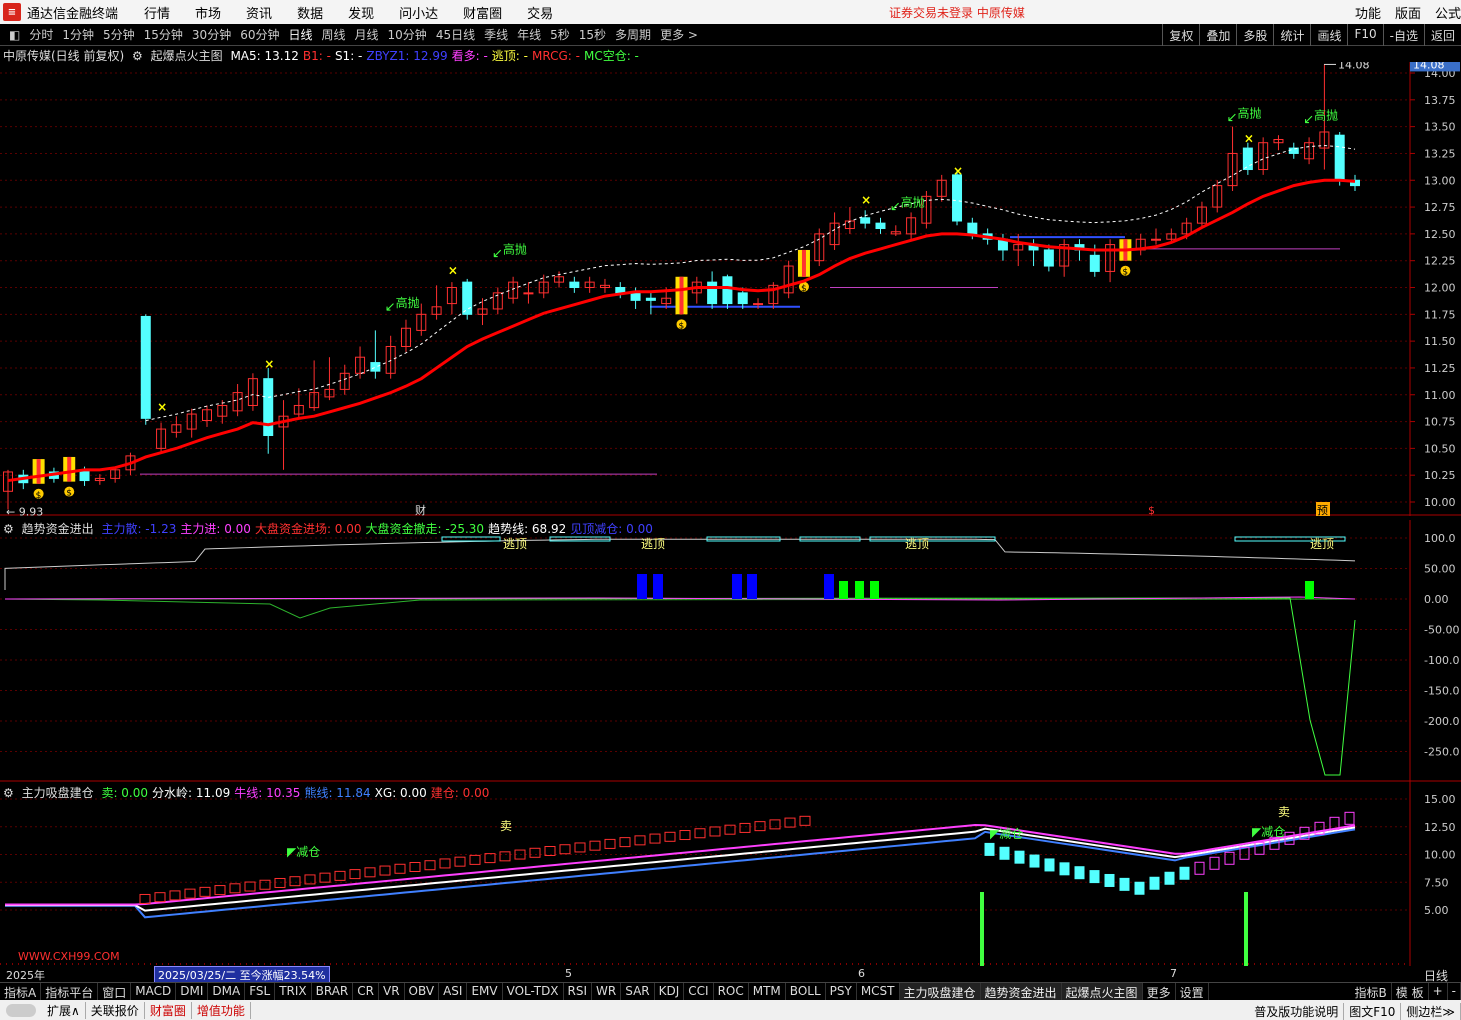  What do you see at coordinates (633, 34) in the screenshot?
I see `period-multi: 多周期` at bounding box center [633, 34].